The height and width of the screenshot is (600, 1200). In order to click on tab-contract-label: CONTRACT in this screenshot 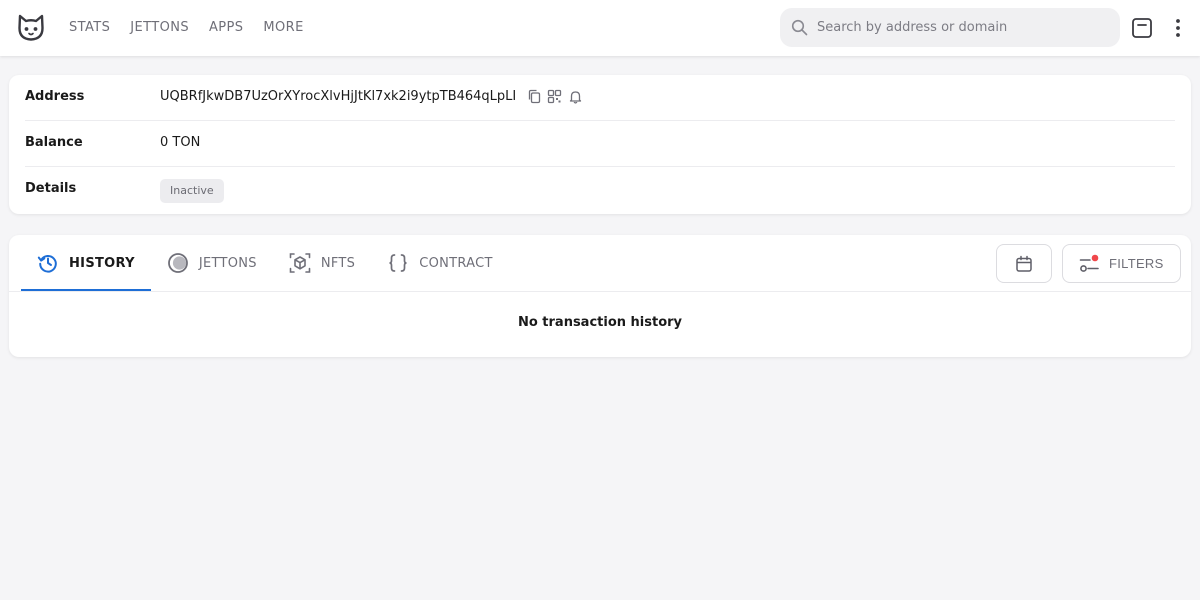, I will do `click(456, 263)`.